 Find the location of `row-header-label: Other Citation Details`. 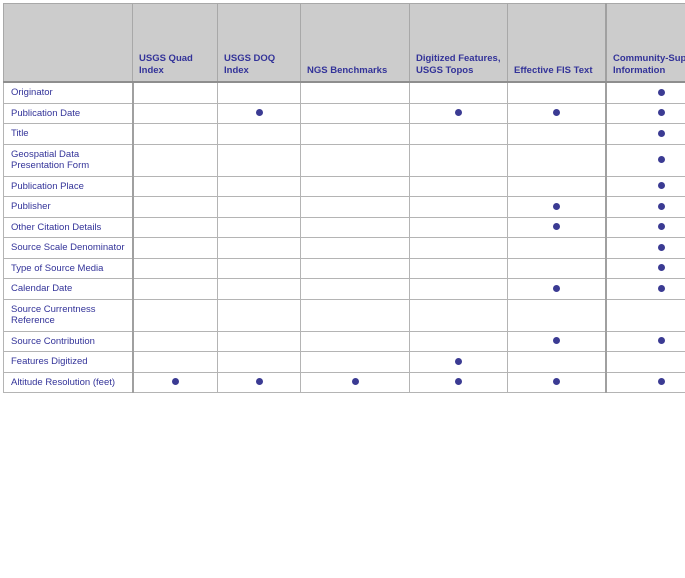

row-header-label: Other Citation Details is located at coordinates (68, 227).